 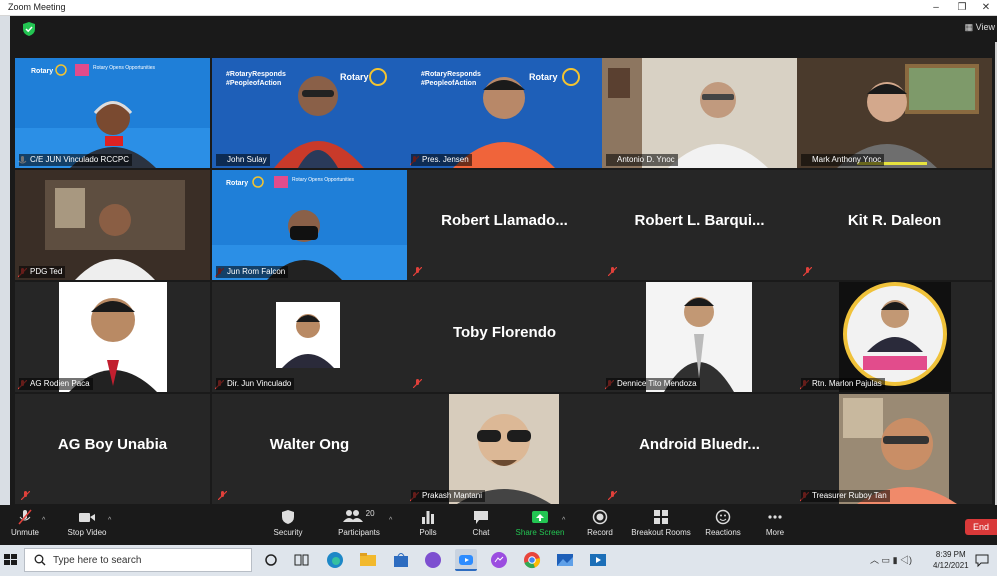 I want to click on participant-video: Rotary Rotary Opens Opportunities, so click(x=112, y=113).